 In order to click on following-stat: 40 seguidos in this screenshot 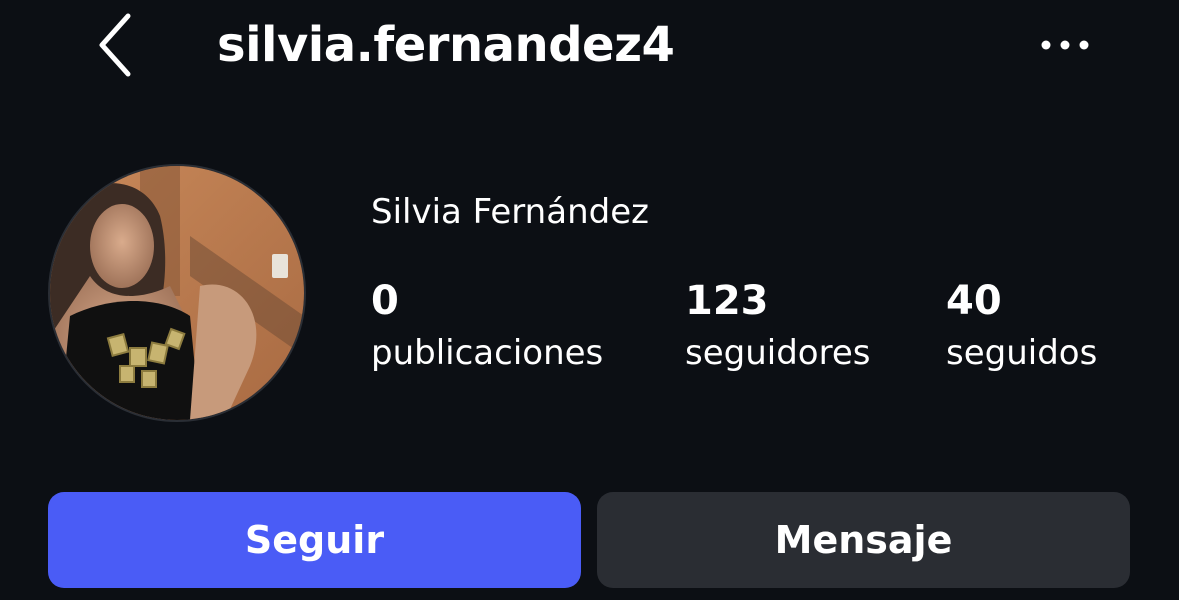, I will do `click(1021, 328)`.